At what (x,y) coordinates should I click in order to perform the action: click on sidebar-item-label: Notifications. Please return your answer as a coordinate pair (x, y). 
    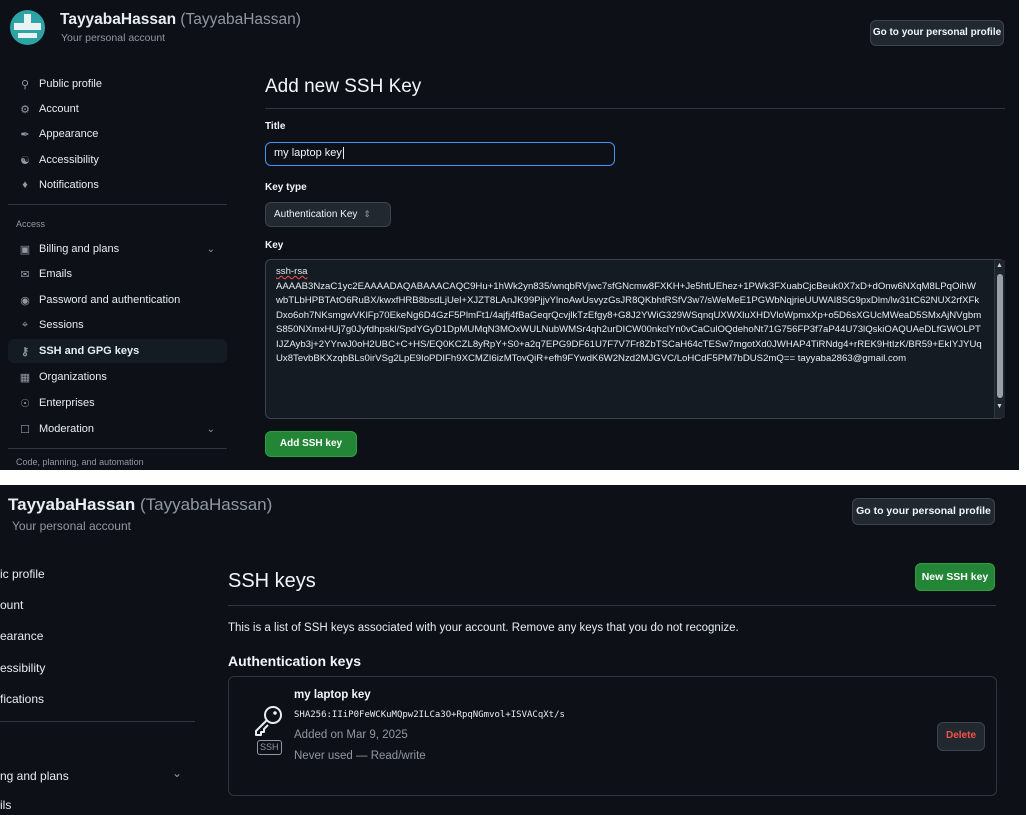
    Looking at the image, I should click on (69, 185).